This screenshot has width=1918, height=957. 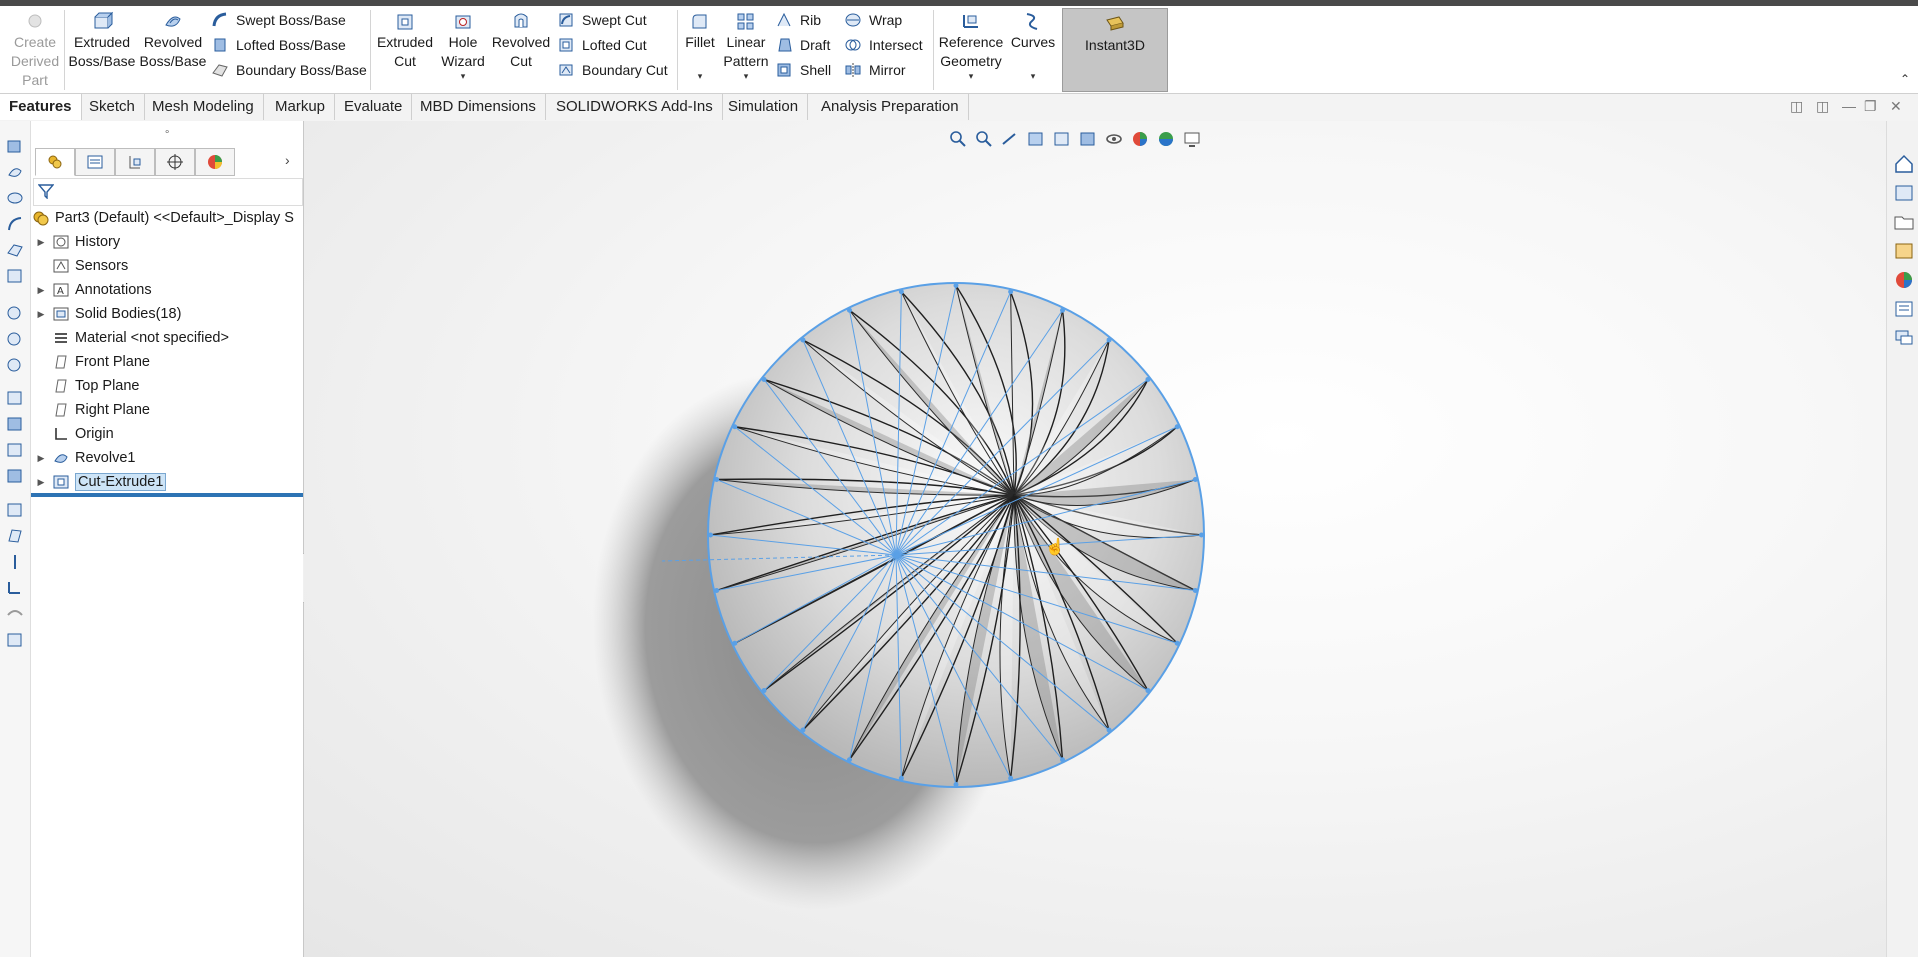 I want to click on tree-item-material: Material <not specified>, so click(x=132, y=338).